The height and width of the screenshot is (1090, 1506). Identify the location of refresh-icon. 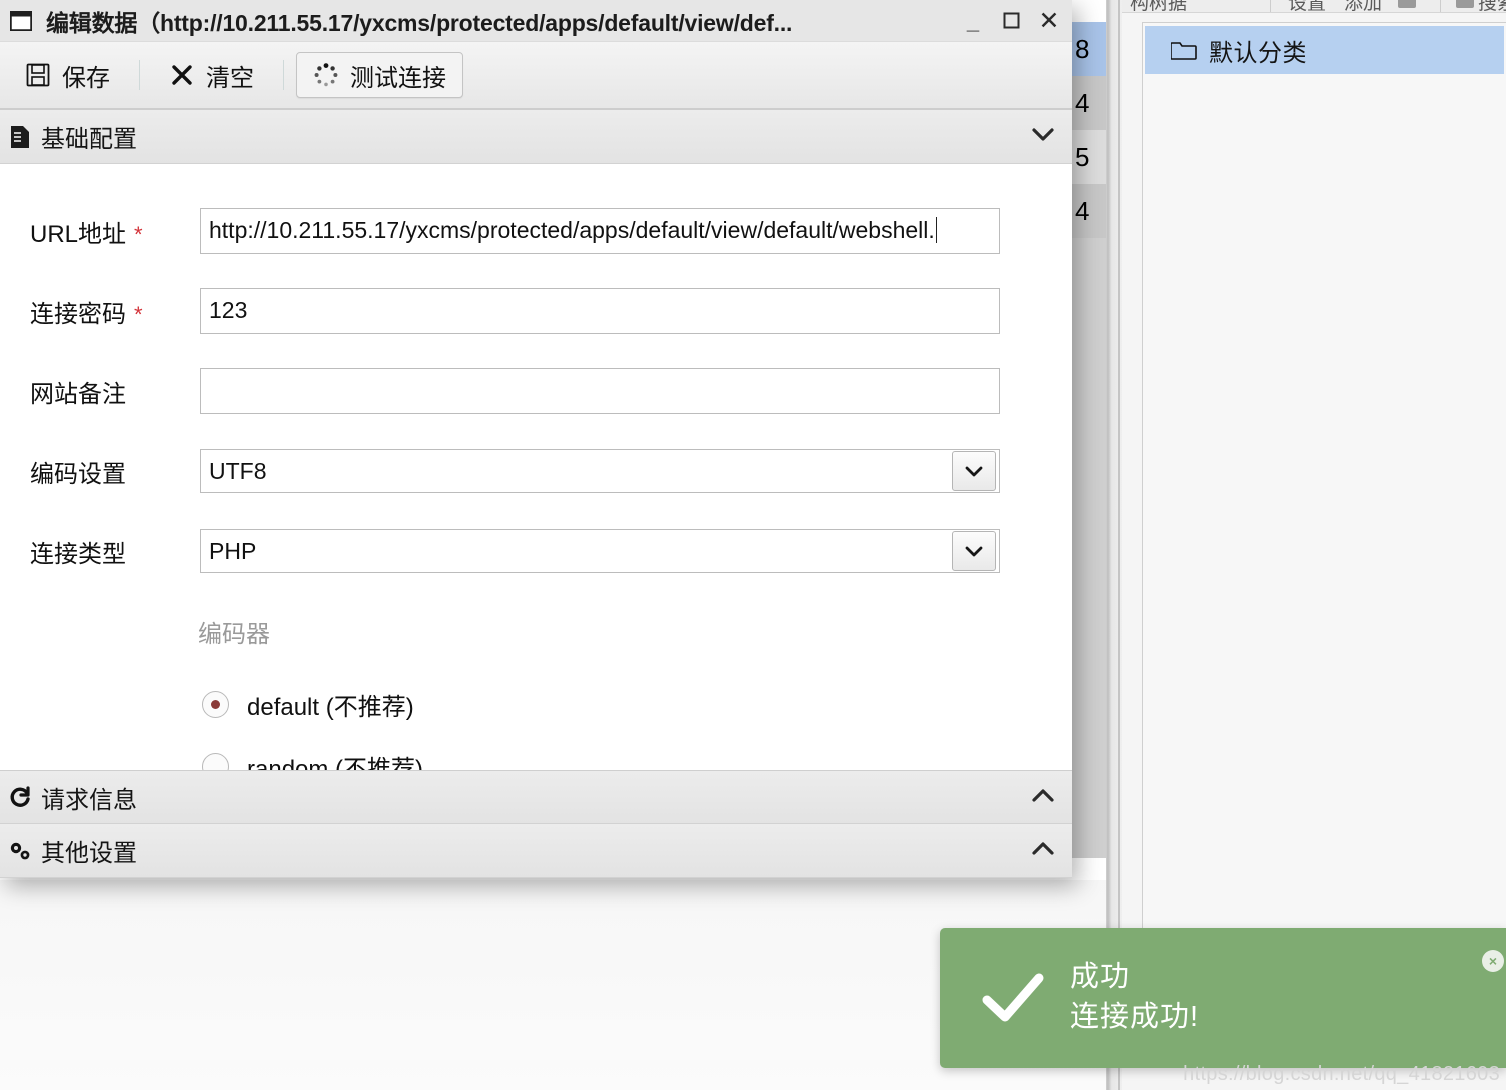
(20, 797).